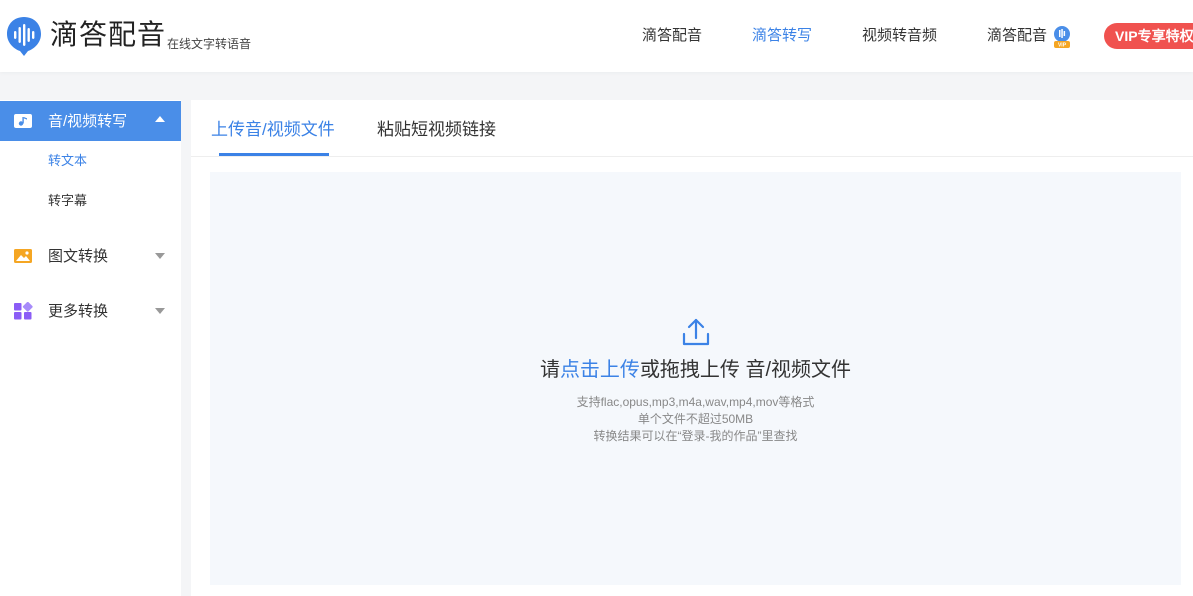 The height and width of the screenshot is (596, 1193). Describe the element at coordinates (24, 36) in the screenshot. I see `logo-voice-icon` at that location.